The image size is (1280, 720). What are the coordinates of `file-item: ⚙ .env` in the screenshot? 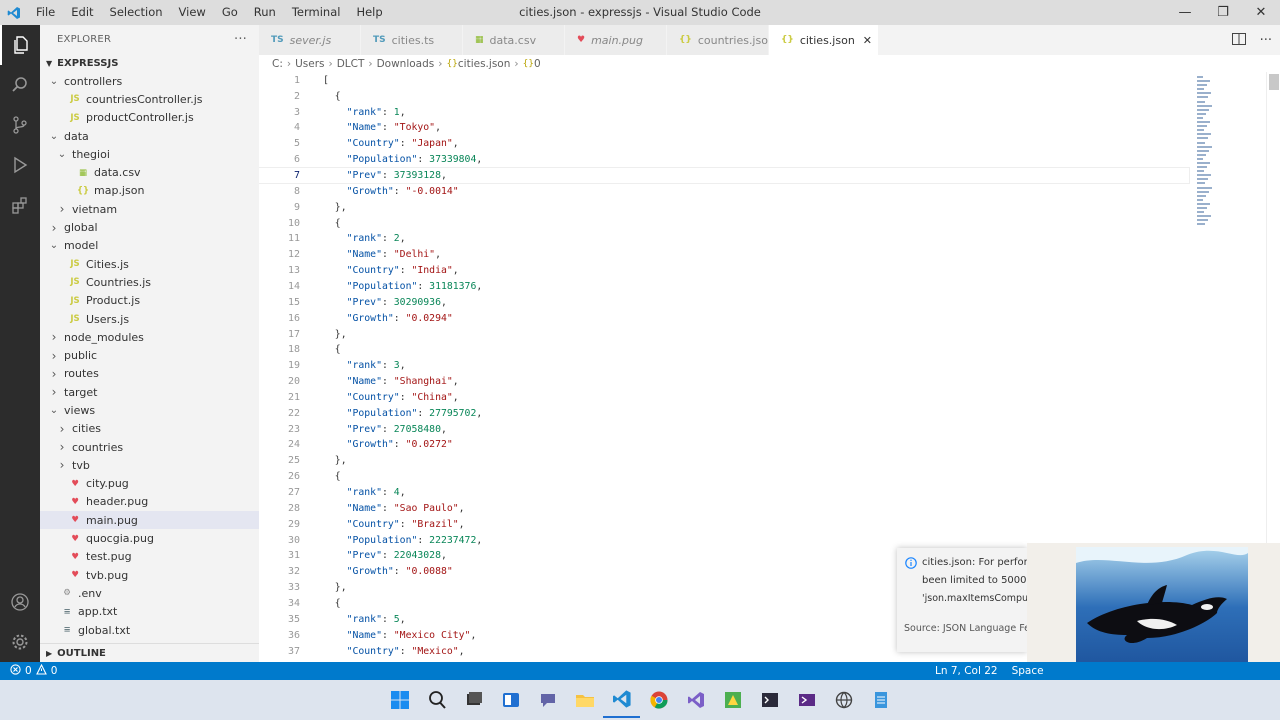 It's located at (149, 593).